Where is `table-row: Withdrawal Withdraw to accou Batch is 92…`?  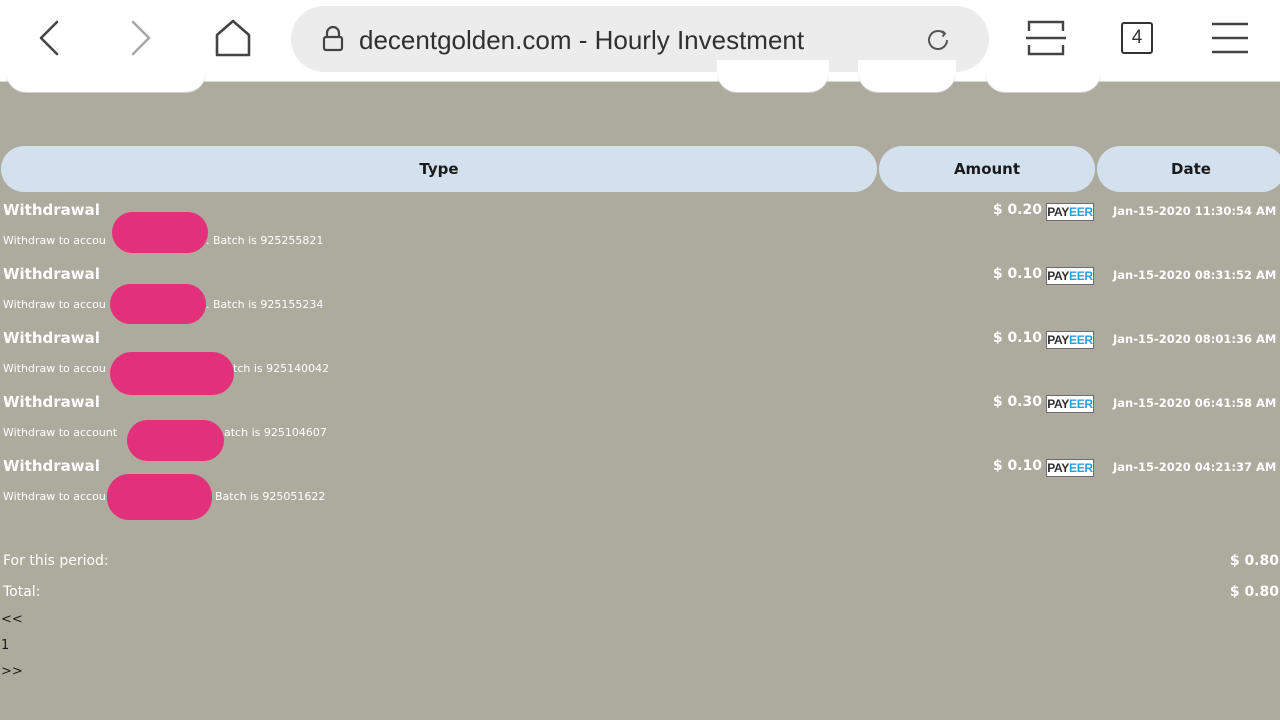 table-row: Withdrawal Withdraw to accou Batch is 92… is located at coordinates (640, 489).